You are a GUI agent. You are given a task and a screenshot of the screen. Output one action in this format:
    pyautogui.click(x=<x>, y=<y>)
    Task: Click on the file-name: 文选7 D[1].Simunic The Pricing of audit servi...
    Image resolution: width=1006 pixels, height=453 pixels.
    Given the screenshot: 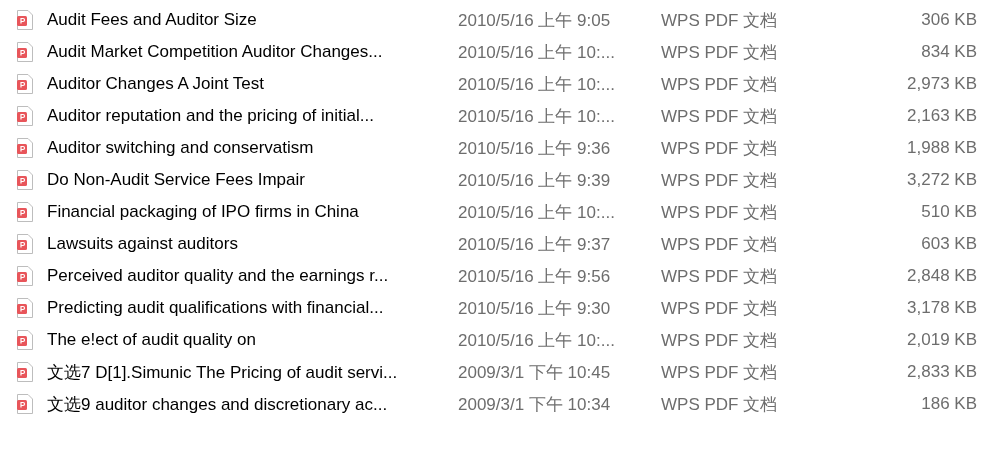 What is the action you would take?
    pyautogui.click(x=223, y=372)
    